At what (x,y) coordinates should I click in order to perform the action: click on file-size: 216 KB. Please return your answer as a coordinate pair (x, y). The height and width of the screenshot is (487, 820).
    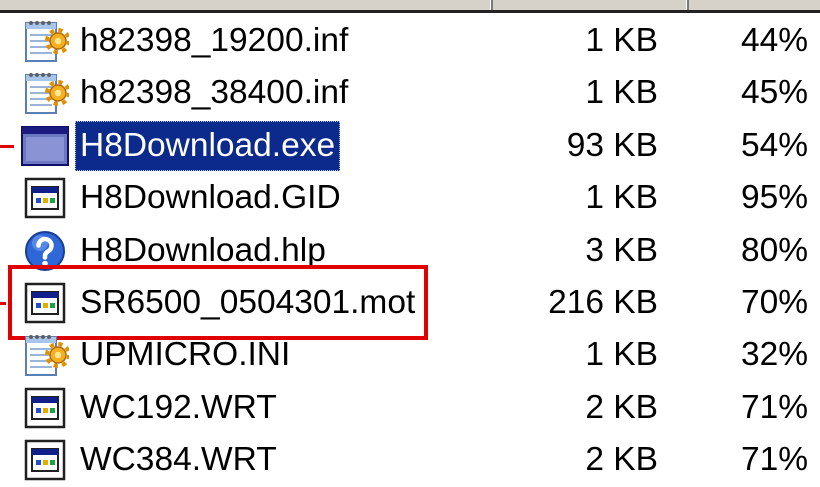
    Looking at the image, I should click on (603, 302).